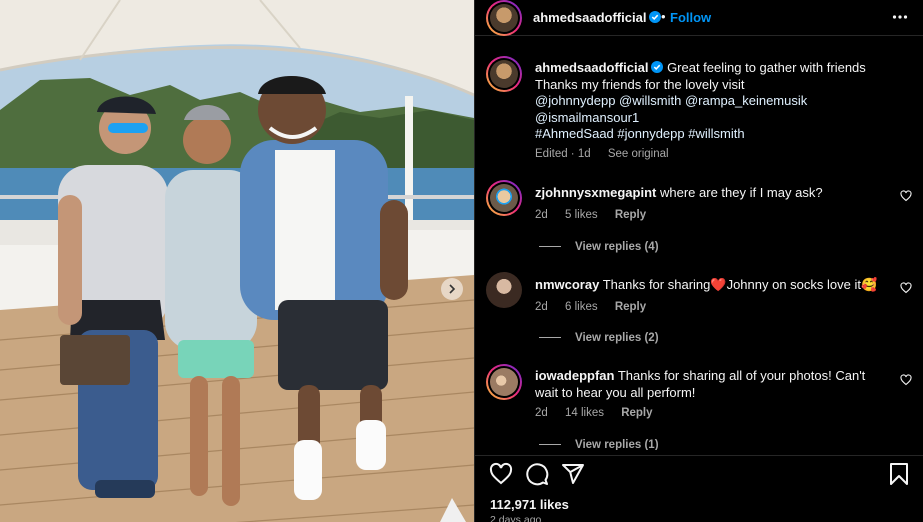  I want to click on post-header: ahmedsaadofficial • Follow, so click(699, 18).